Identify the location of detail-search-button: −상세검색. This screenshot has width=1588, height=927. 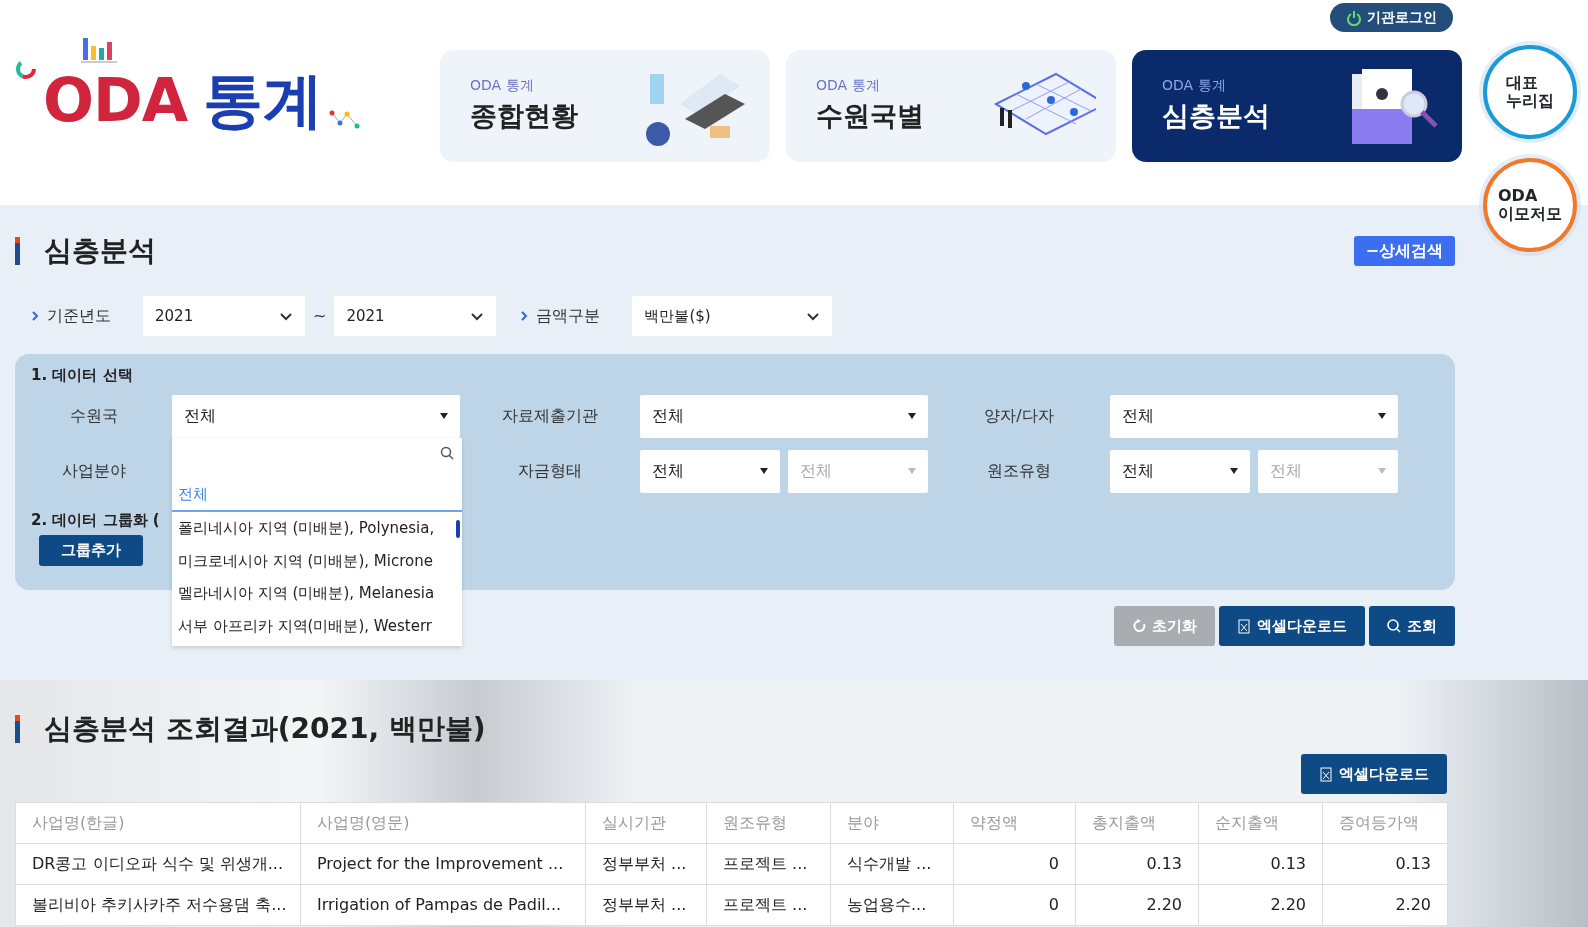
(1404, 251).